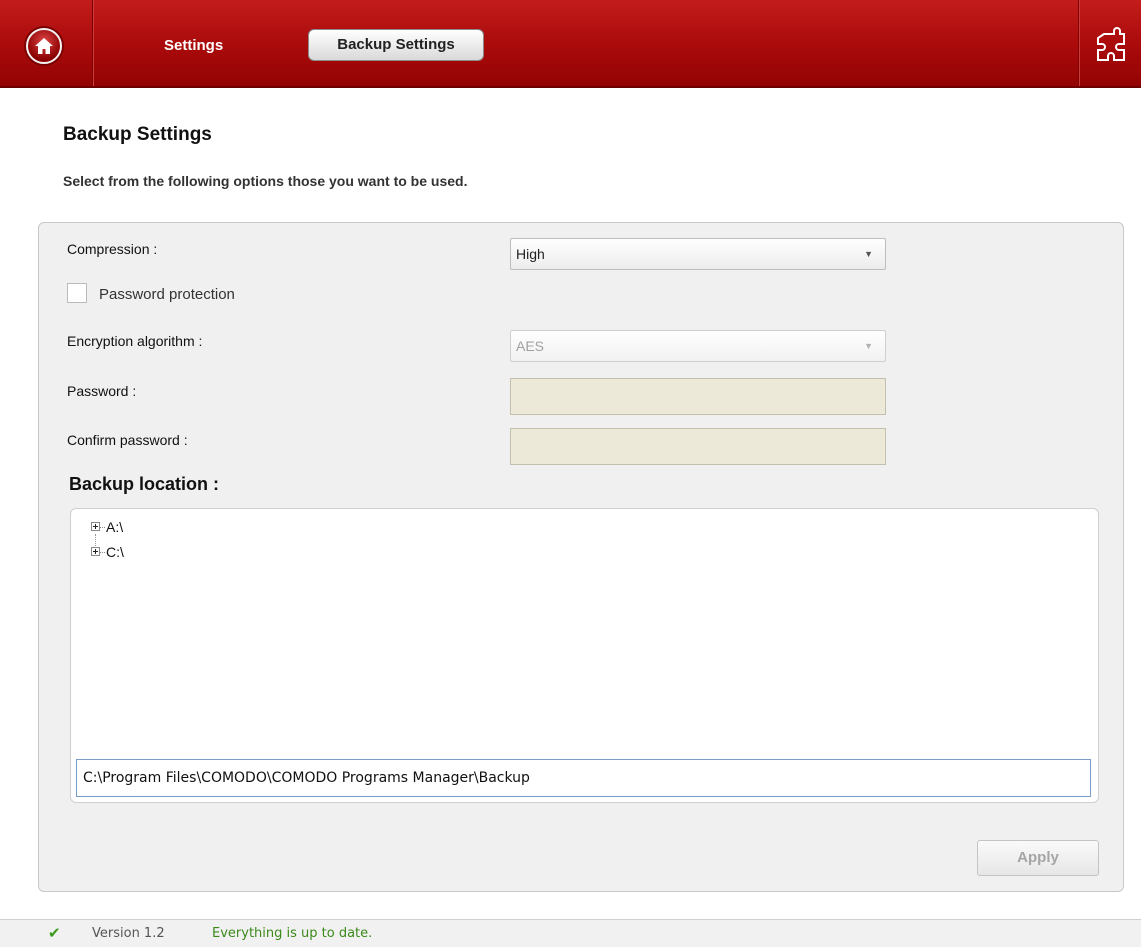 The height and width of the screenshot is (947, 1141). What do you see at coordinates (1038, 858) in the screenshot?
I see `apply-button: Apply` at bounding box center [1038, 858].